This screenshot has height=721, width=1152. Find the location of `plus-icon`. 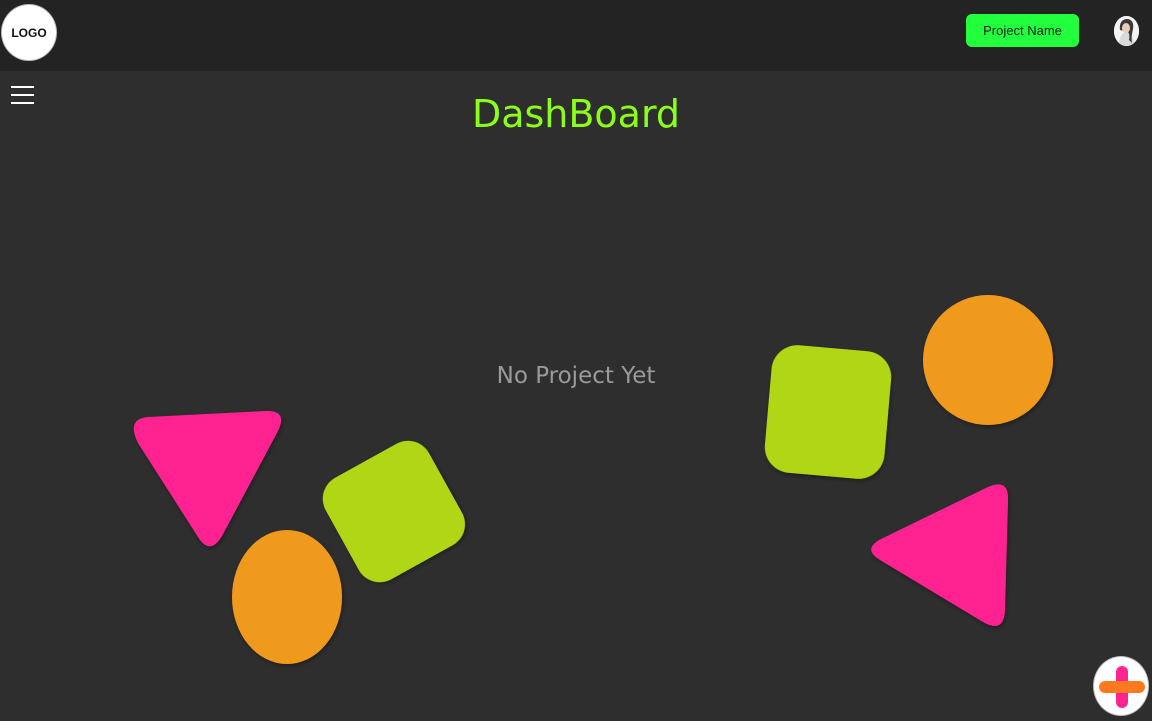

plus-icon is located at coordinates (1122, 687).